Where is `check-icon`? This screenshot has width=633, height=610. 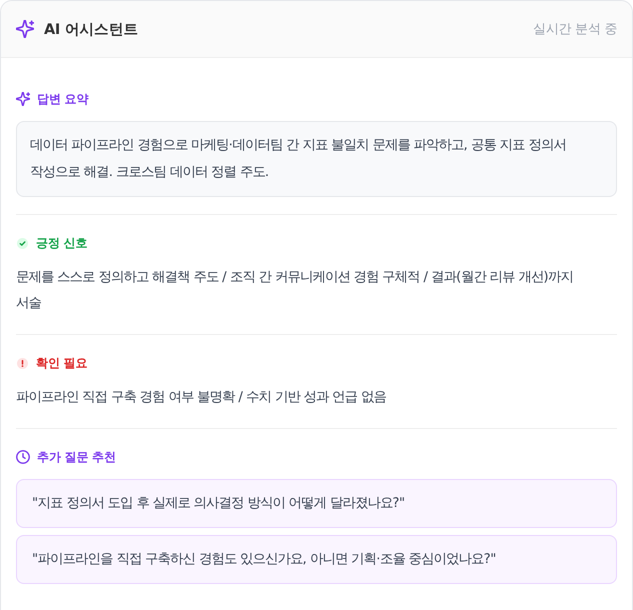
check-icon is located at coordinates (22, 243).